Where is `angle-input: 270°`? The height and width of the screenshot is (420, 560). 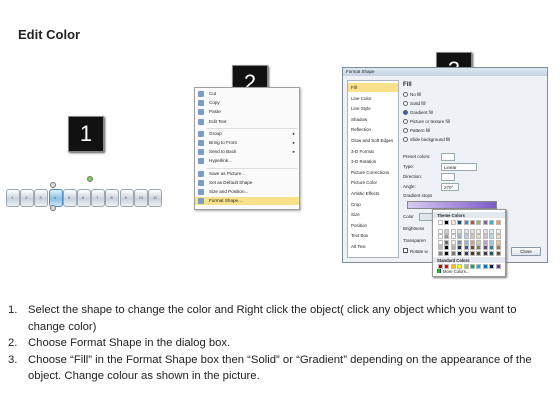 angle-input: 270° is located at coordinates (450, 187).